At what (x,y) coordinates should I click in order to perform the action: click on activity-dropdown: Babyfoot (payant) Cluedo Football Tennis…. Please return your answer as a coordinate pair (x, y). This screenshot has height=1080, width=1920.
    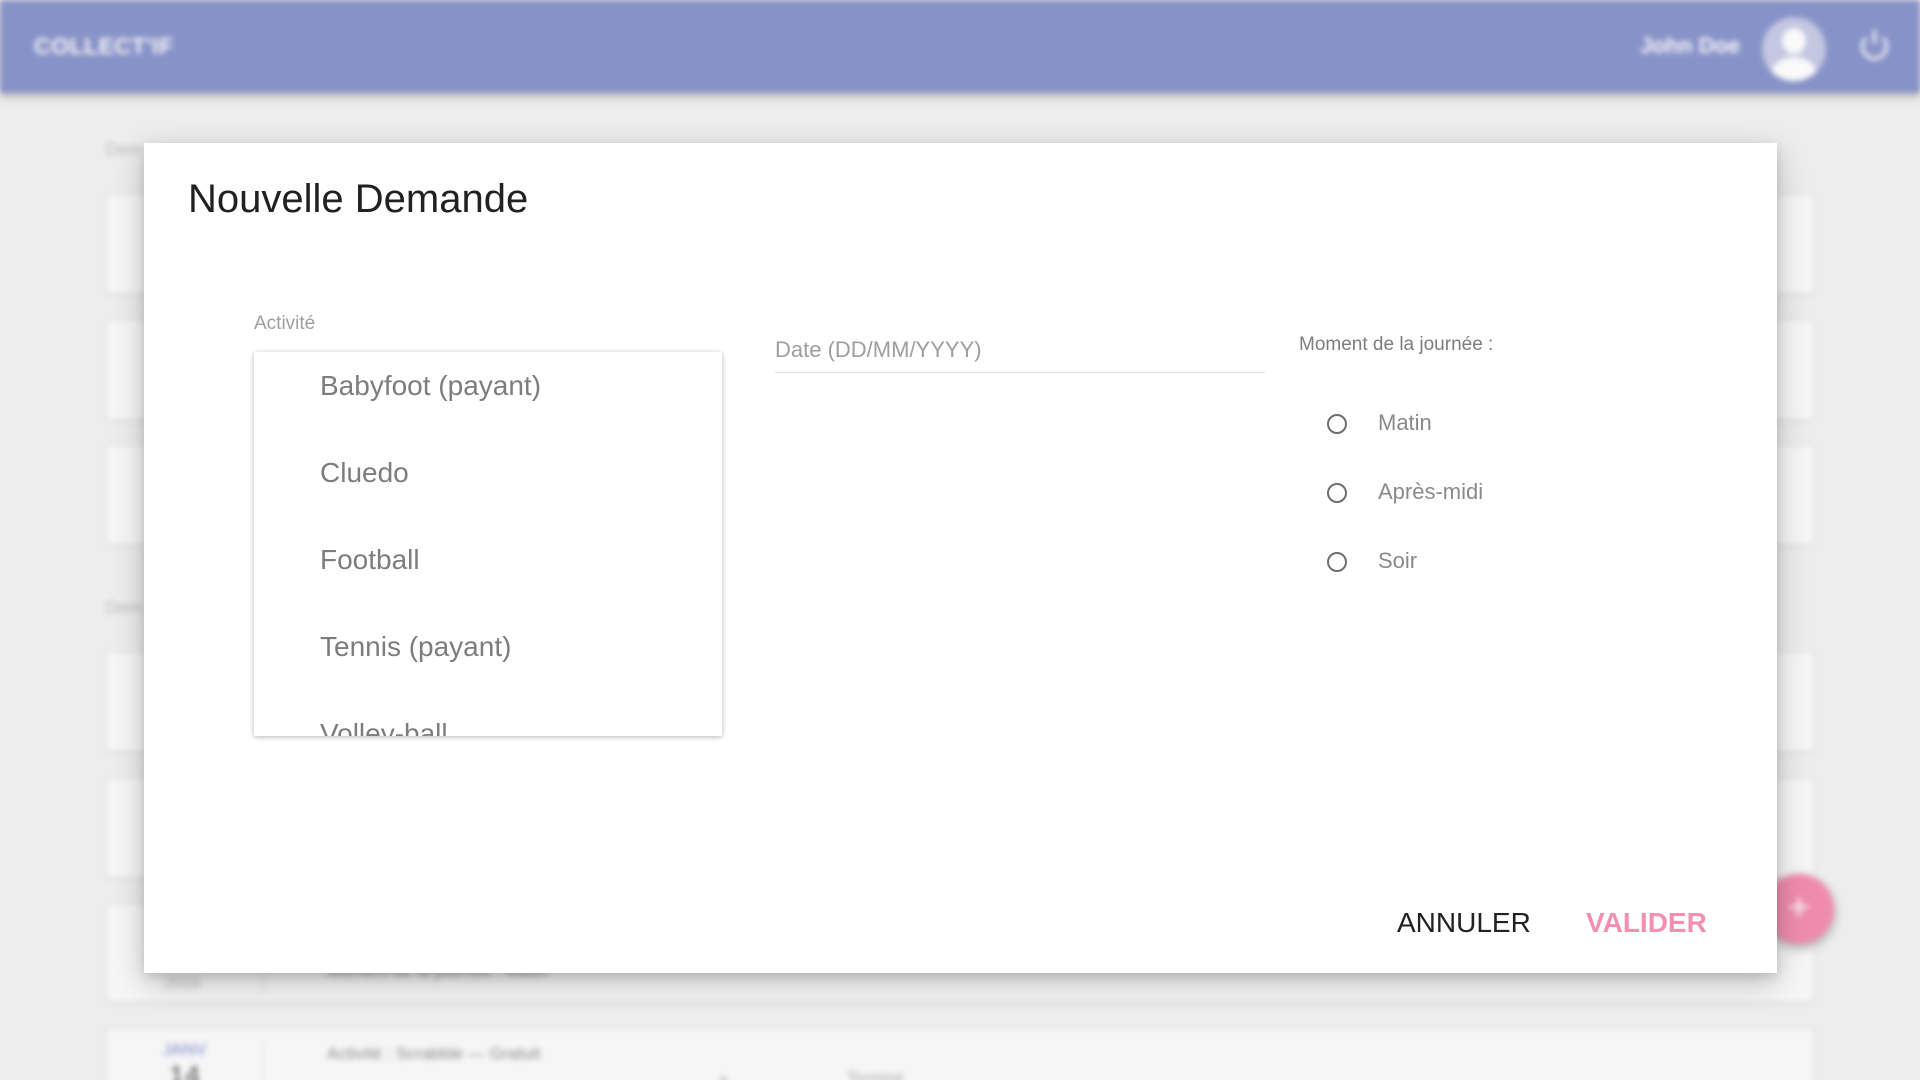
    Looking at the image, I should click on (488, 544).